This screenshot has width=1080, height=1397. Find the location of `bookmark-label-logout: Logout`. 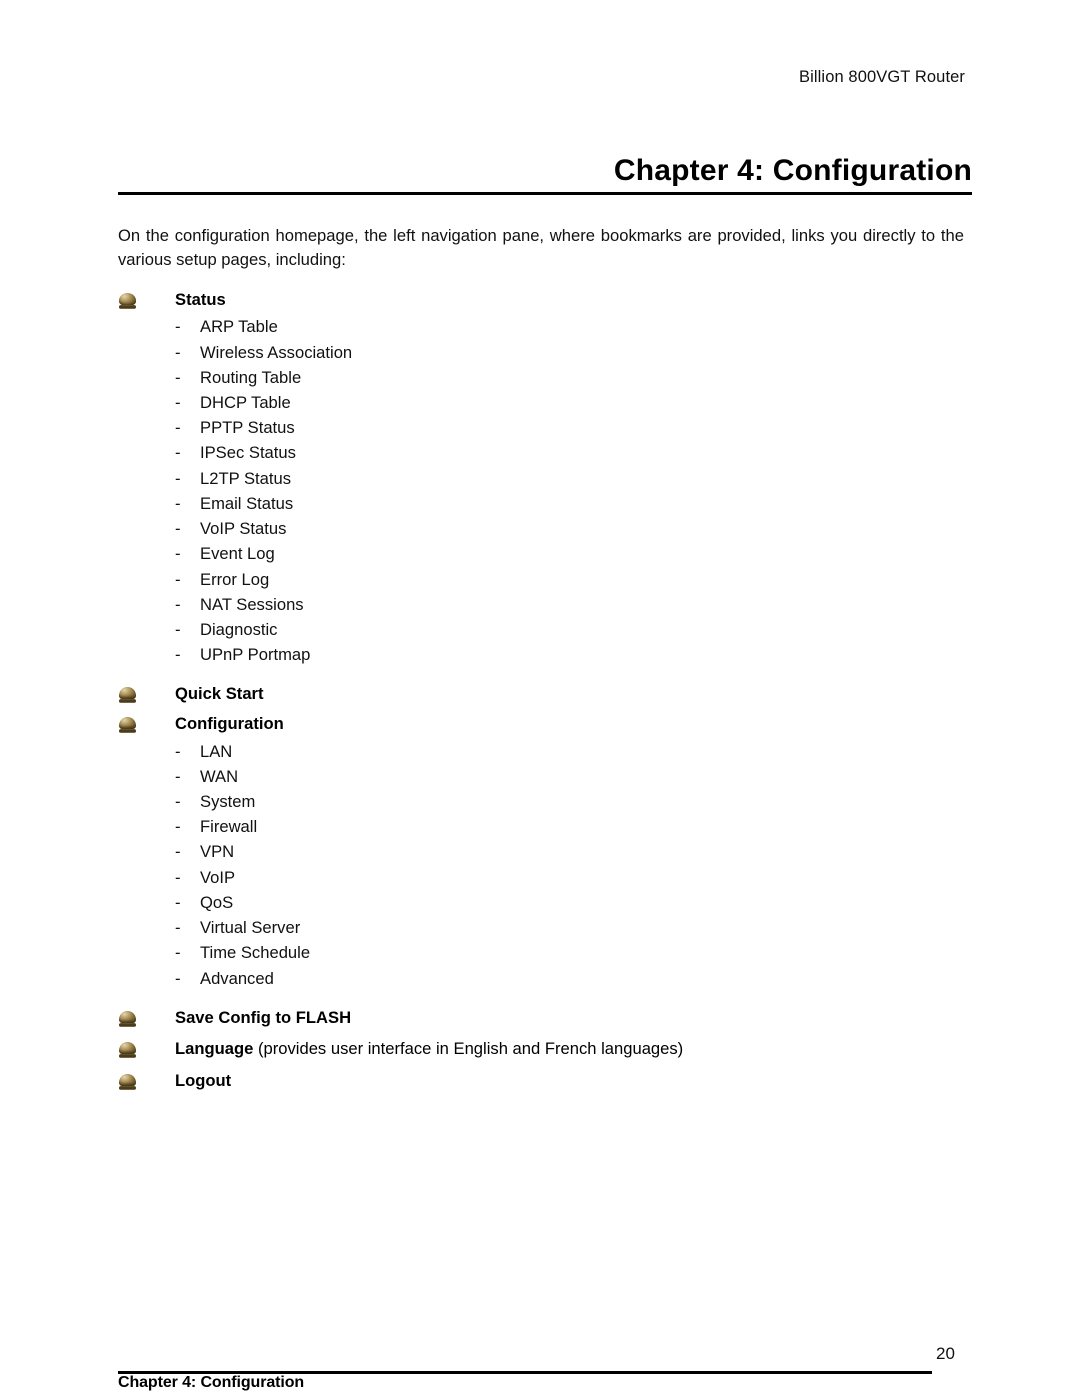

bookmark-label-logout: Logout is located at coordinates (203, 1080).